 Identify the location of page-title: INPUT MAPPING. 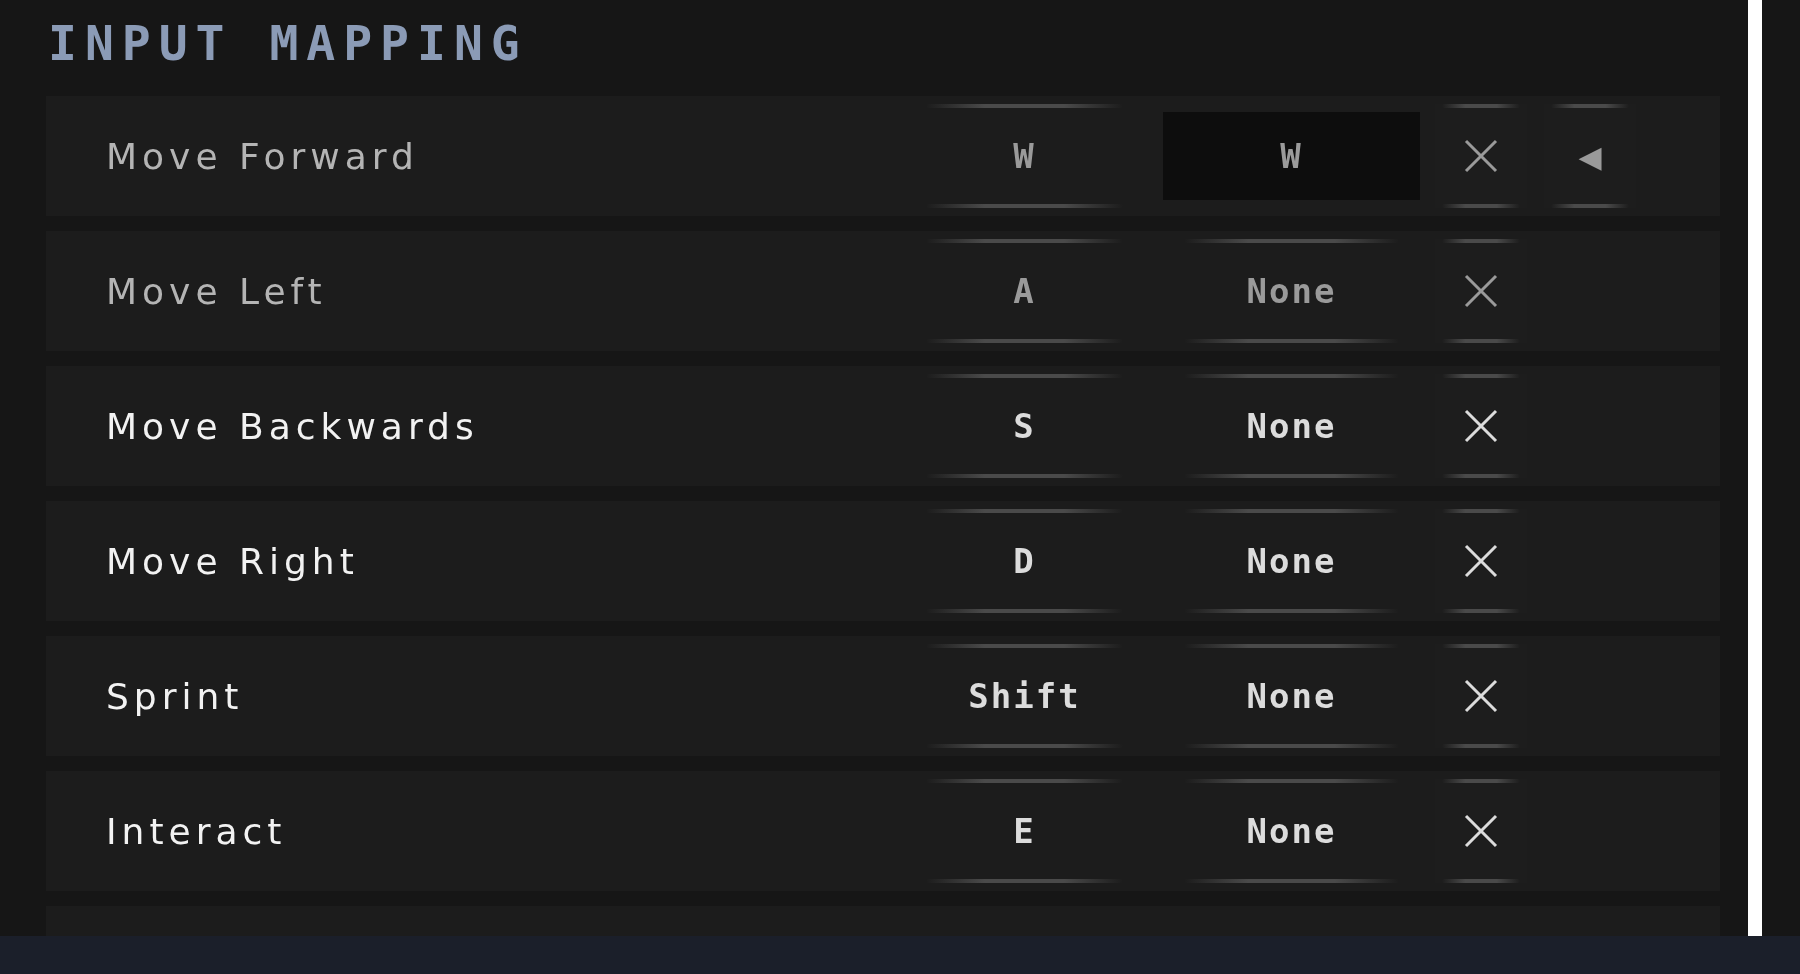
(288, 43).